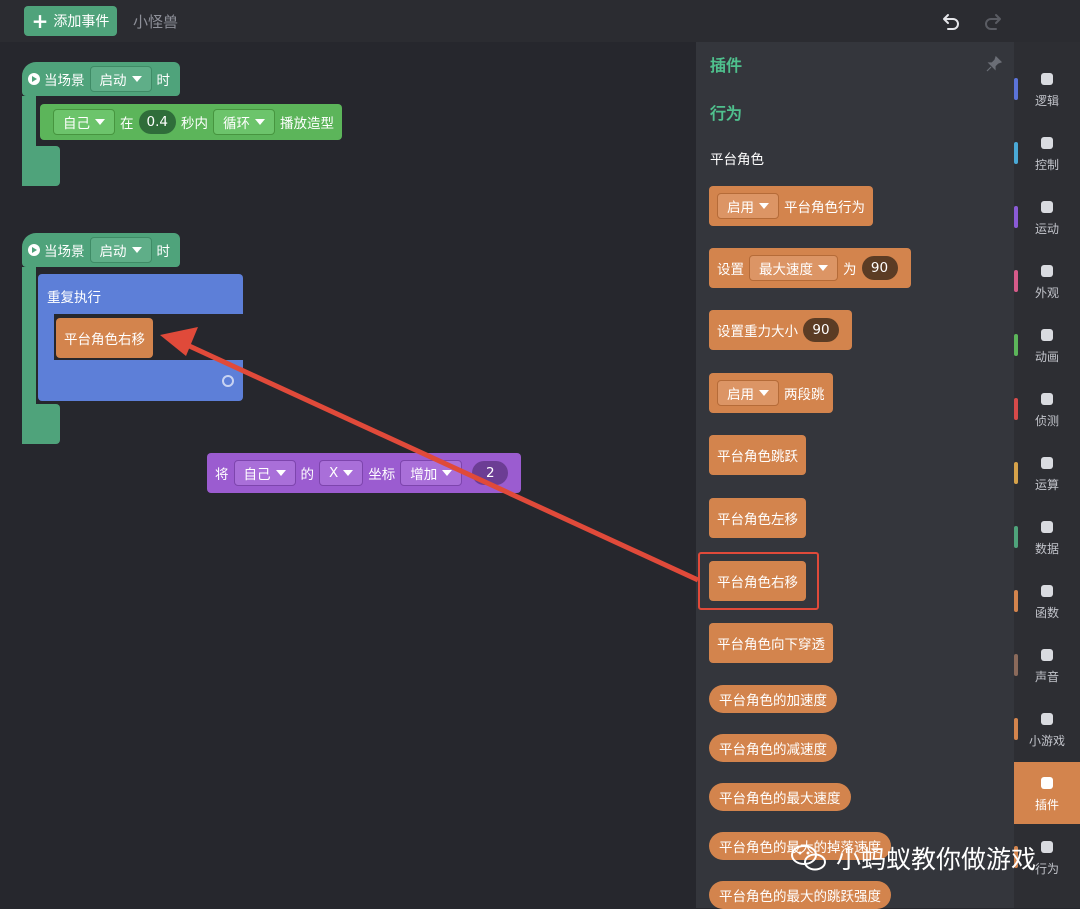  Describe the element at coordinates (46, 338) in the screenshot. I see `repeat-arm` at that location.